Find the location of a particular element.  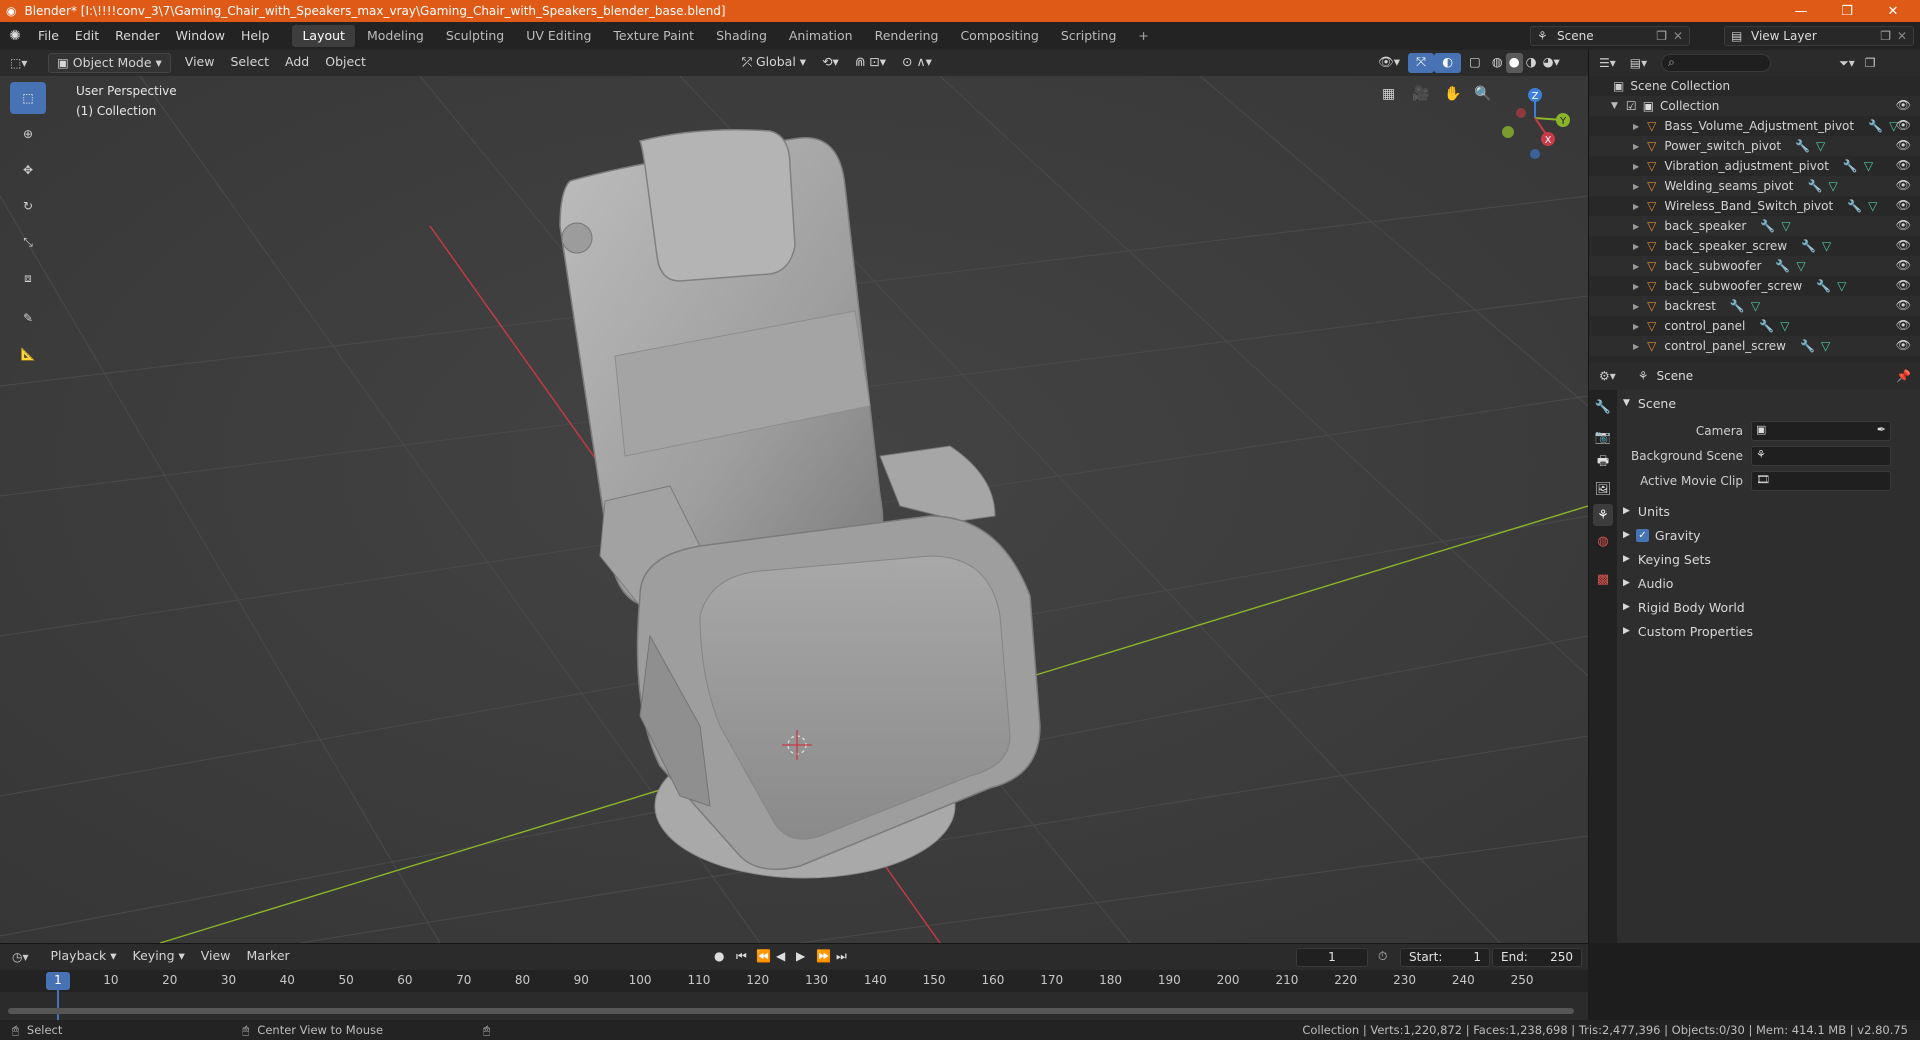

next-keyframe-icon: ⏩ is located at coordinates (823, 956).